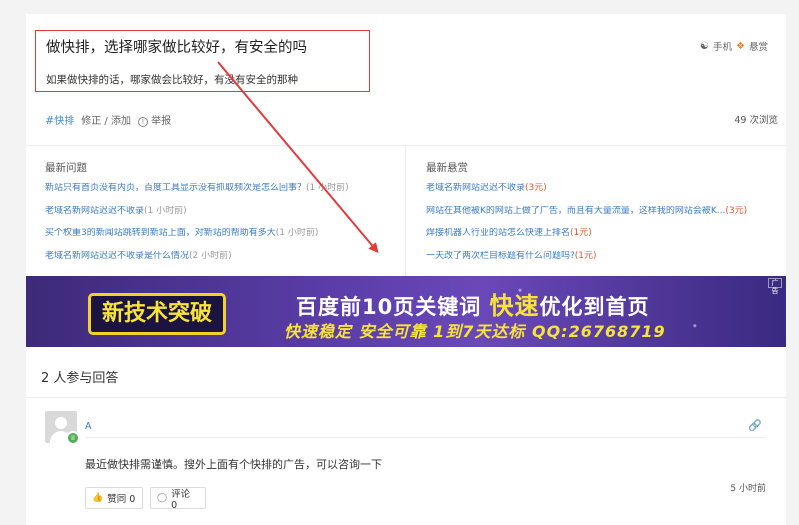 This screenshot has height=525, width=799. What do you see at coordinates (73, 438) in the screenshot?
I see `crown-icon: ♕` at bounding box center [73, 438].